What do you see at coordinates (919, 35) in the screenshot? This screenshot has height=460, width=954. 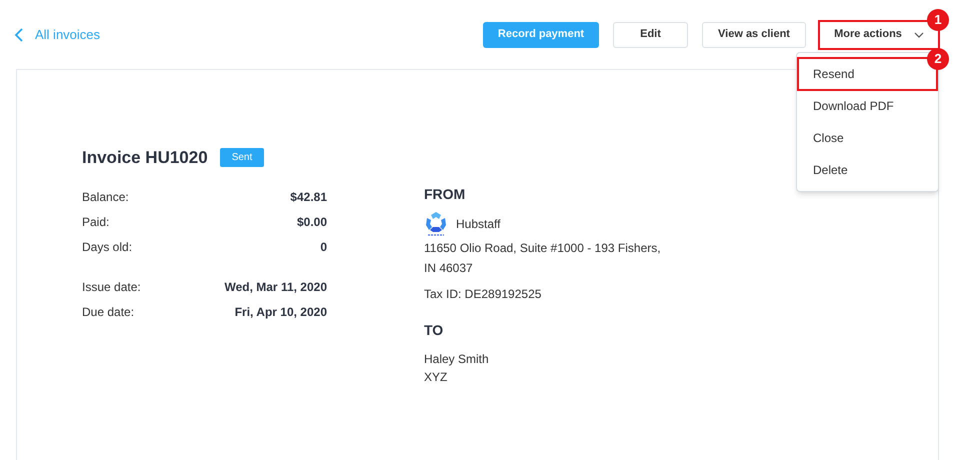 I see `chevron-down-icon` at bounding box center [919, 35].